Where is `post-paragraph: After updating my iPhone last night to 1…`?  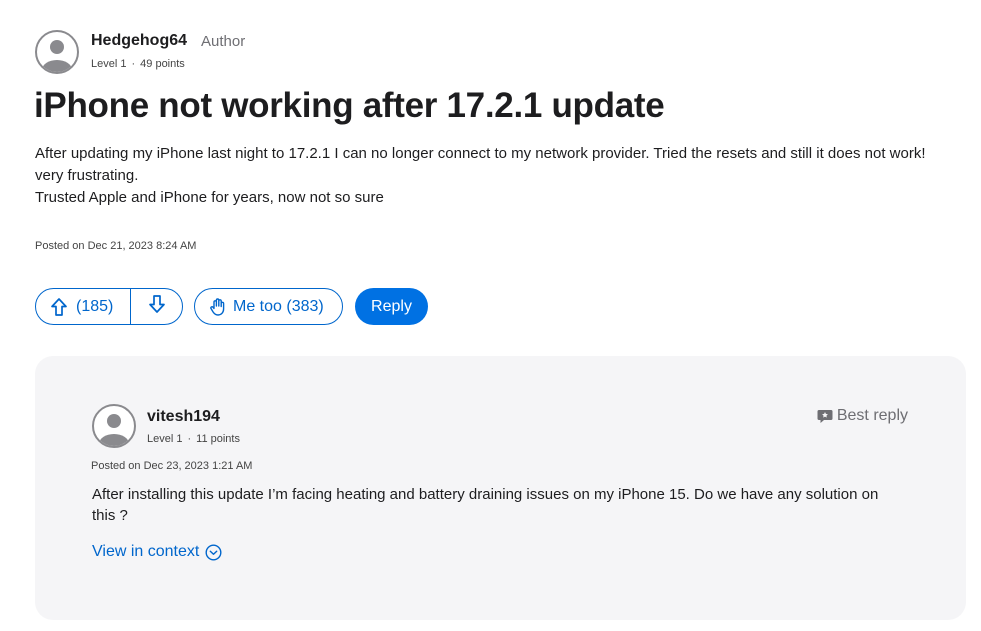 post-paragraph: After updating my iPhone last night to 1… is located at coordinates (480, 153).